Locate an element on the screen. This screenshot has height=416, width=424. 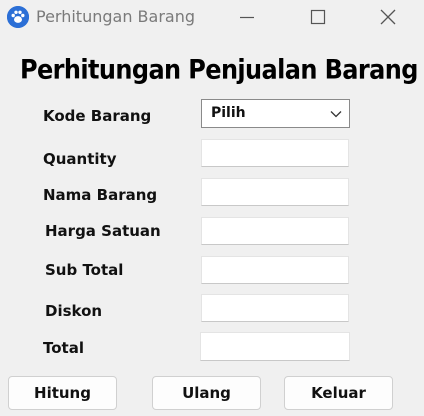
keluar-button: Keluar is located at coordinates (338, 393).